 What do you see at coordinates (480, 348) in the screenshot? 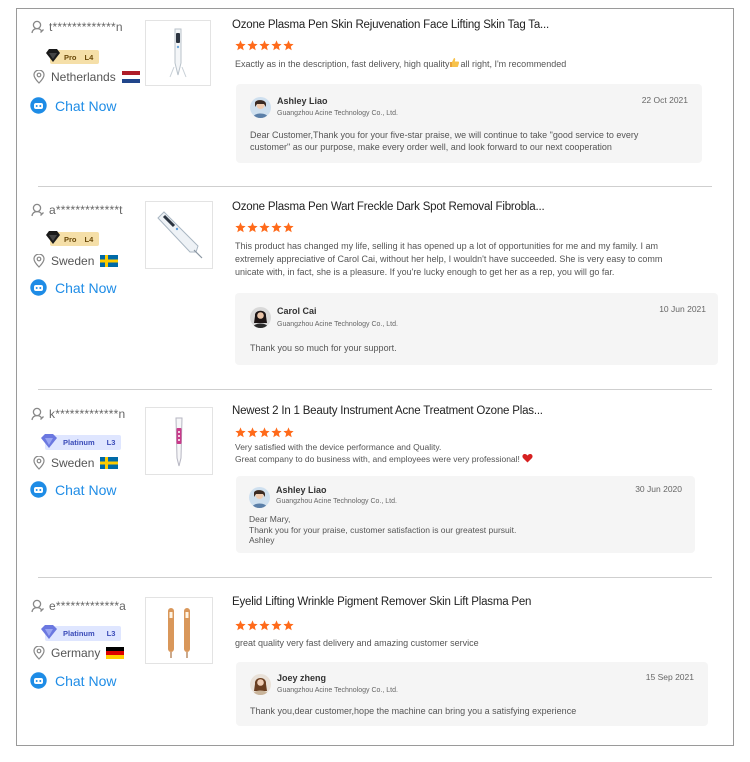
I see `reply-text: Thank you so much for your support.` at bounding box center [480, 348].